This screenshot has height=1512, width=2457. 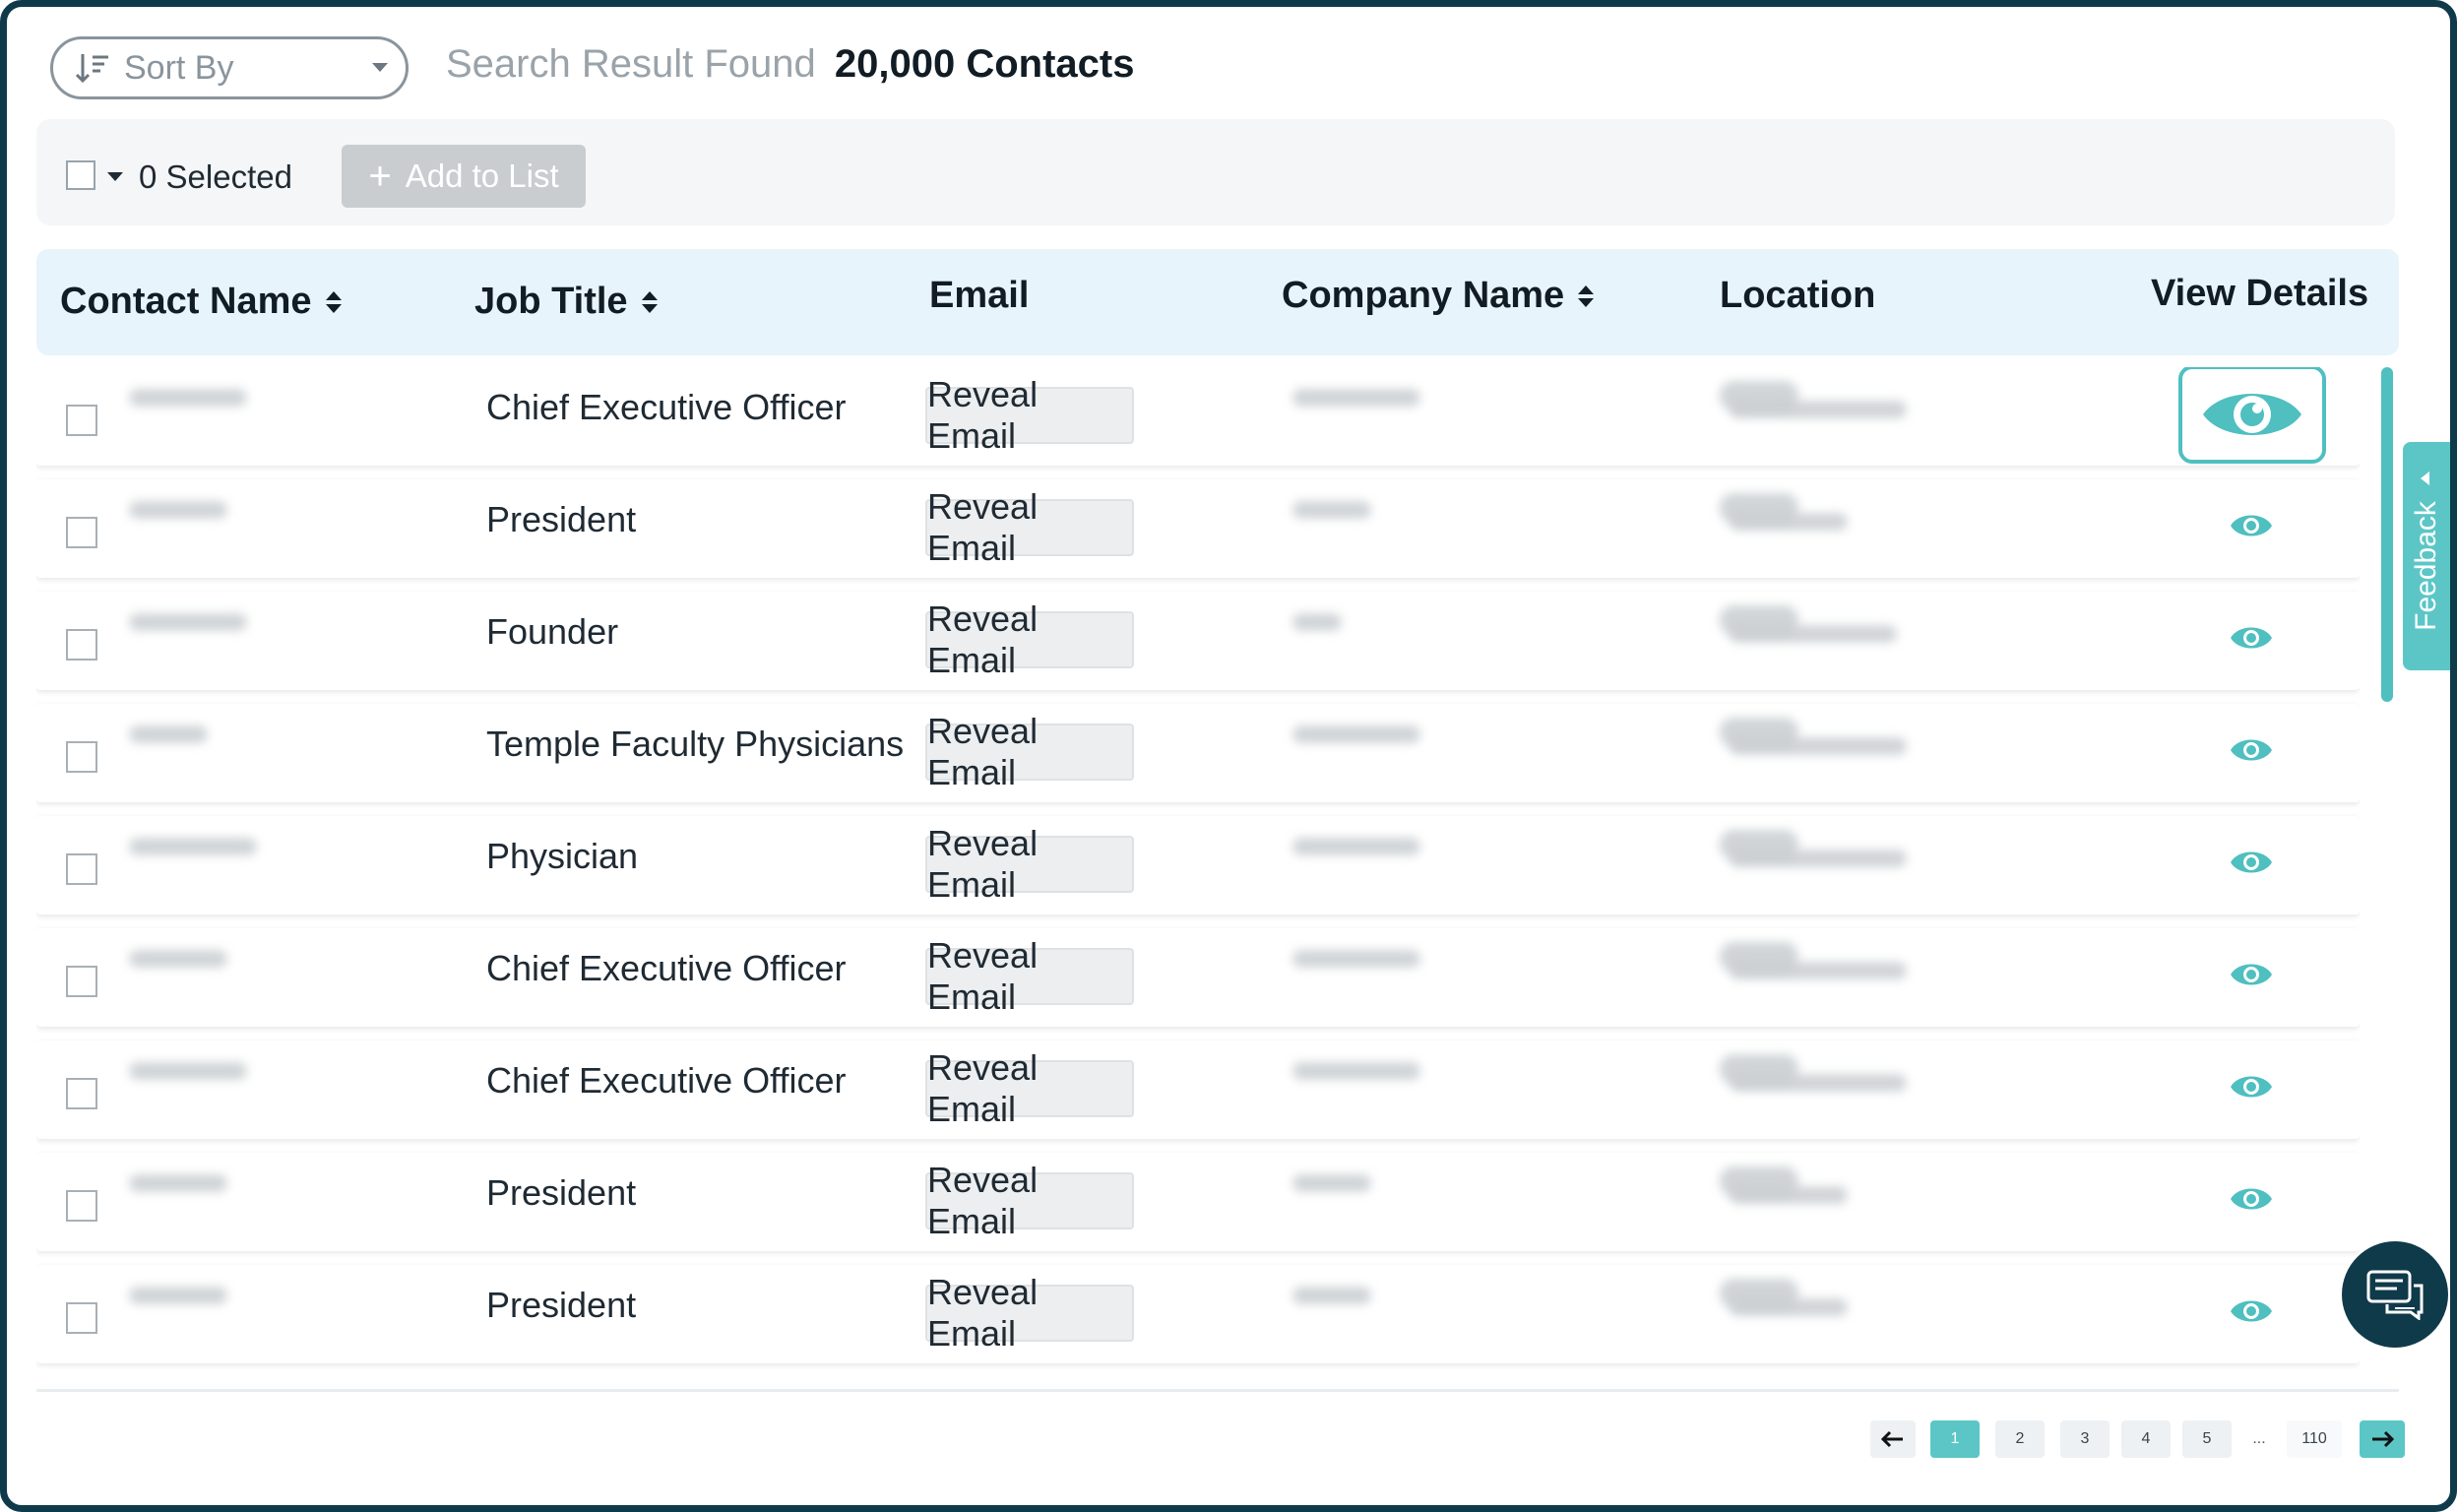 What do you see at coordinates (91, 69) in the screenshot?
I see `sort-lines-icon` at bounding box center [91, 69].